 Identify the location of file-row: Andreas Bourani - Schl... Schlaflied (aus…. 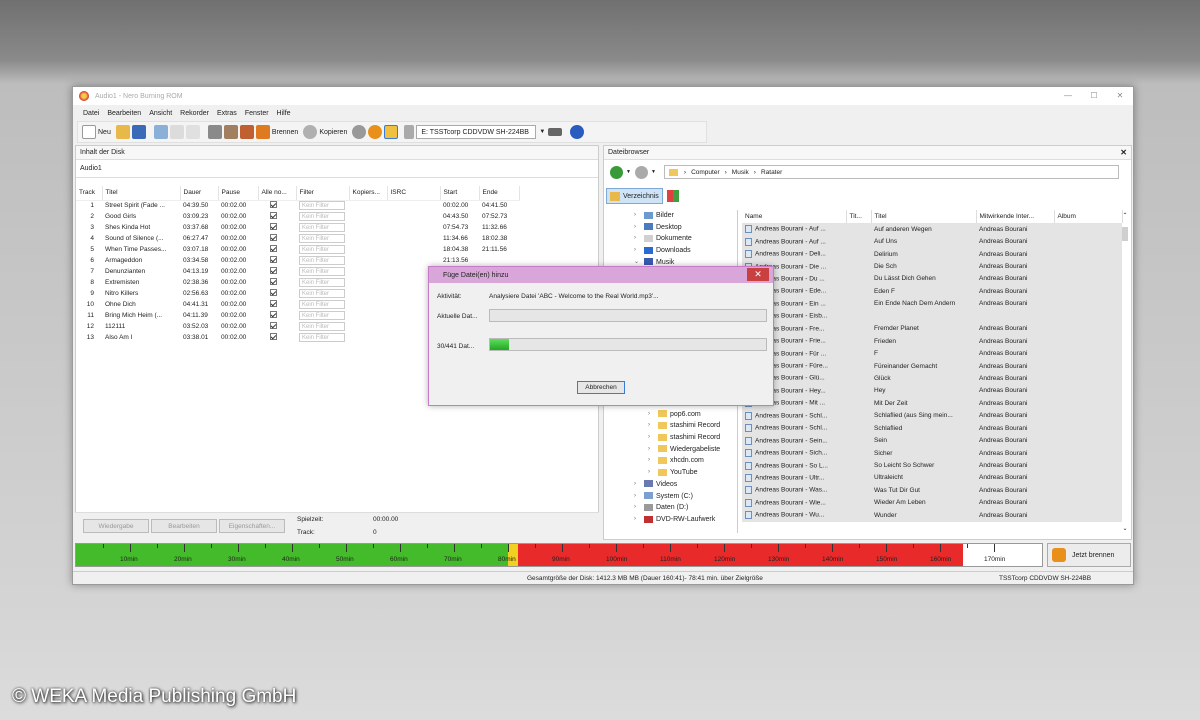
(932, 415).